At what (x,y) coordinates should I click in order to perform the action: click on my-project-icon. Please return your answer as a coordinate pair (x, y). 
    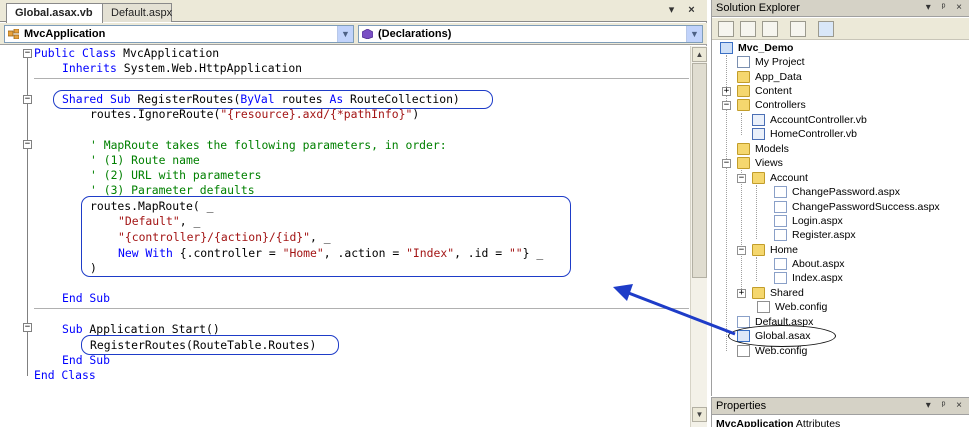
    Looking at the image, I should click on (743, 62).